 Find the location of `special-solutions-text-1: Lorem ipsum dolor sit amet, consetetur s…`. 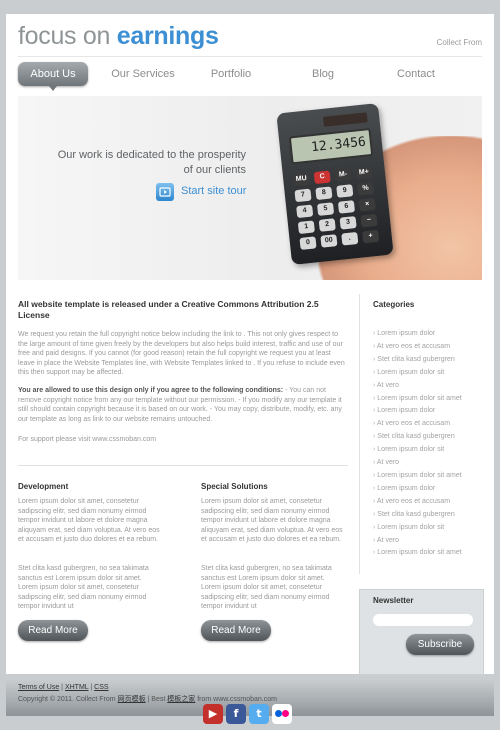

special-solutions-text-1: Lorem ipsum dolor sit amet, consetetur s… is located at coordinates (272, 520).